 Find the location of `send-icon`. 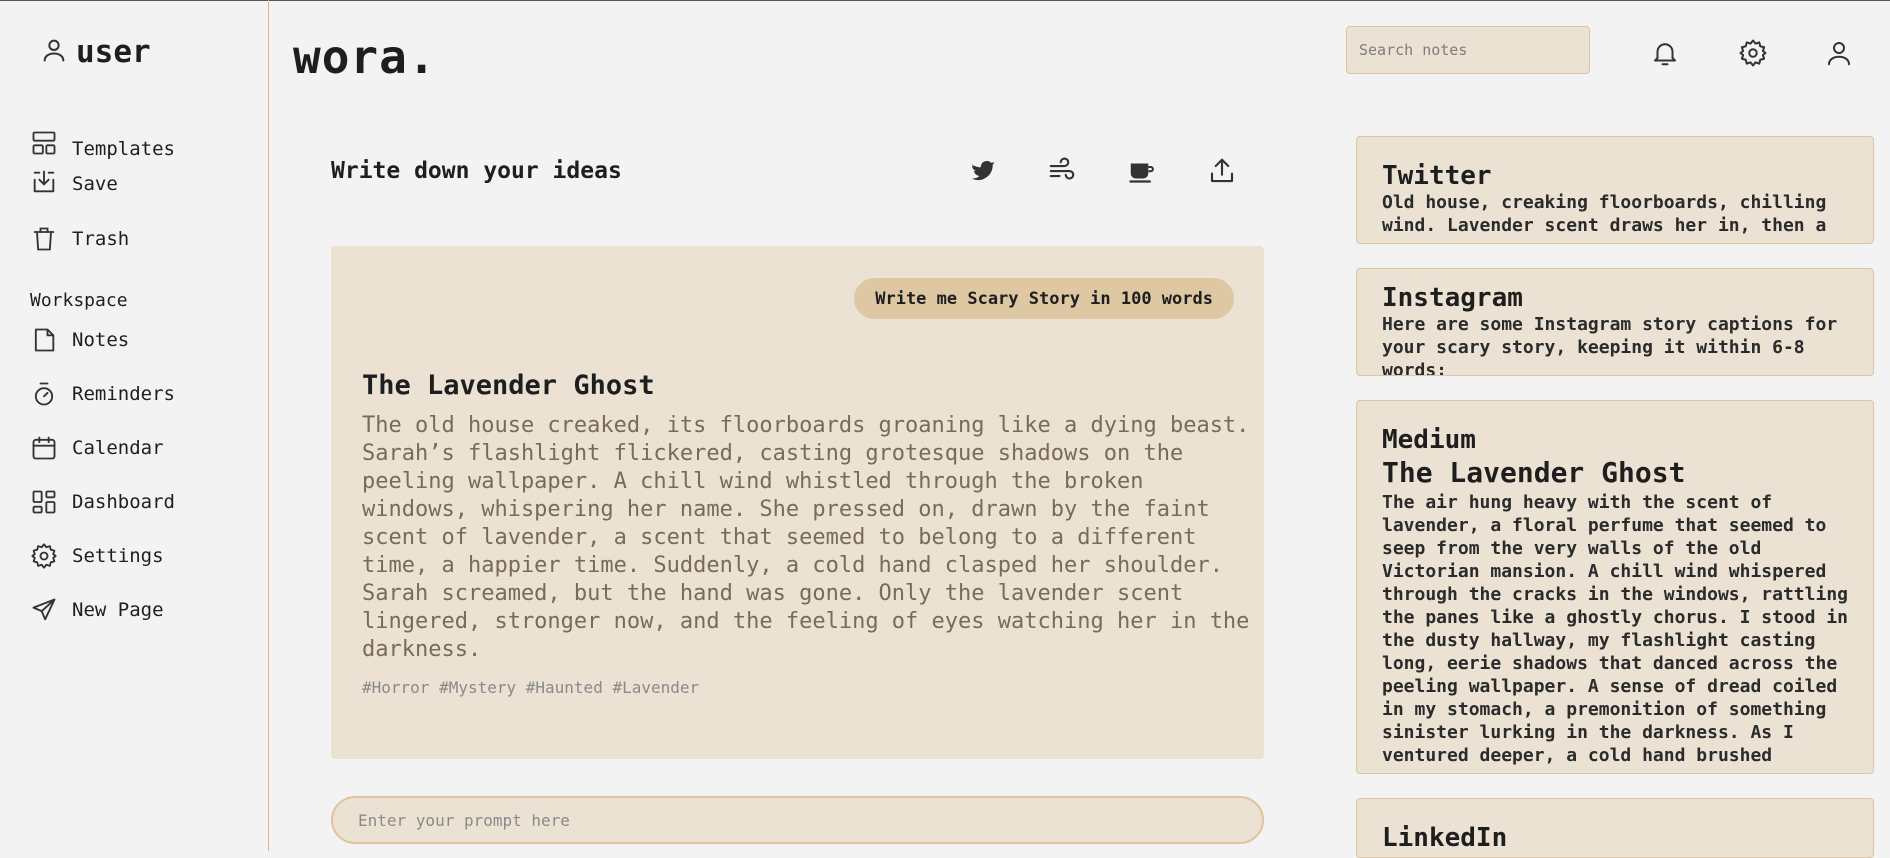

send-icon is located at coordinates (44, 610).